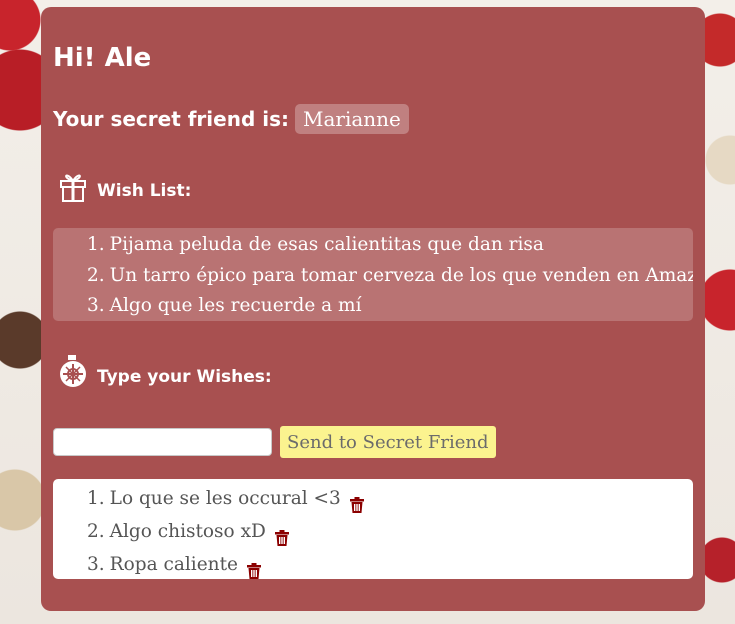  Describe the element at coordinates (171, 119) in the screenshot. I see `secret-friend-label: Your secret friend is:` at that location.